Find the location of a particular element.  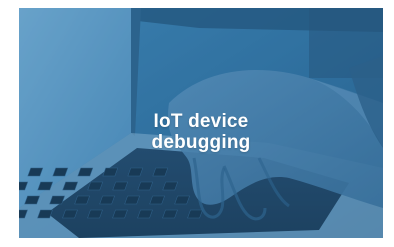

title-line-1: IoT device is located at coordinates (201, 121).